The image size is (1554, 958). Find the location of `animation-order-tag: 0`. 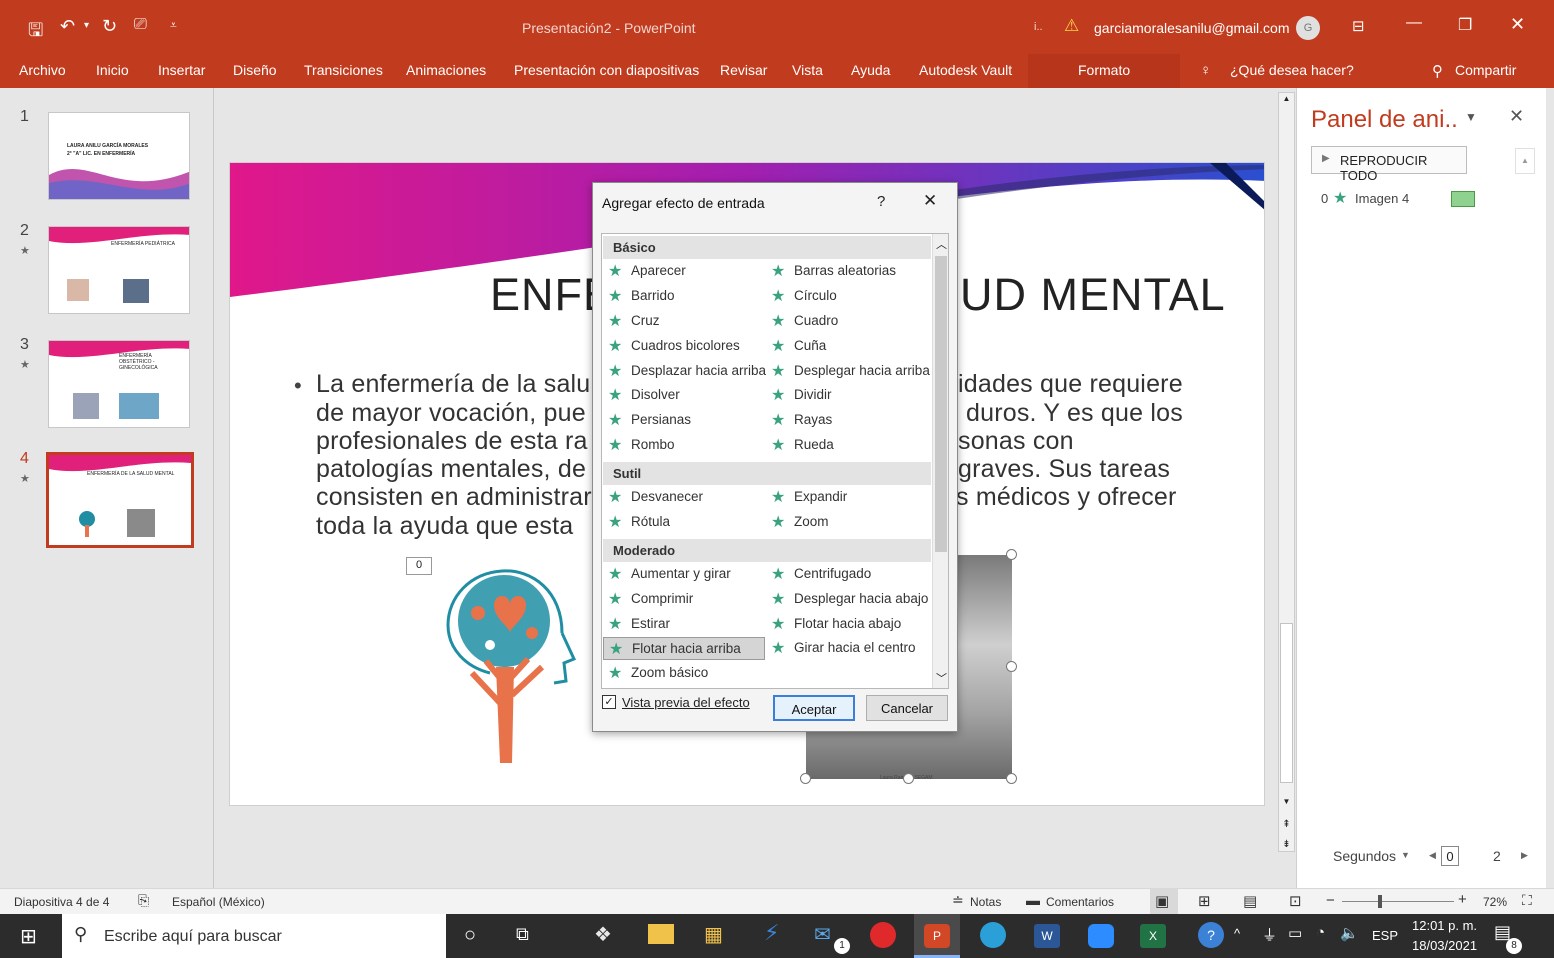

animation-order-tag: 0 is located at coordinates (419, 566).